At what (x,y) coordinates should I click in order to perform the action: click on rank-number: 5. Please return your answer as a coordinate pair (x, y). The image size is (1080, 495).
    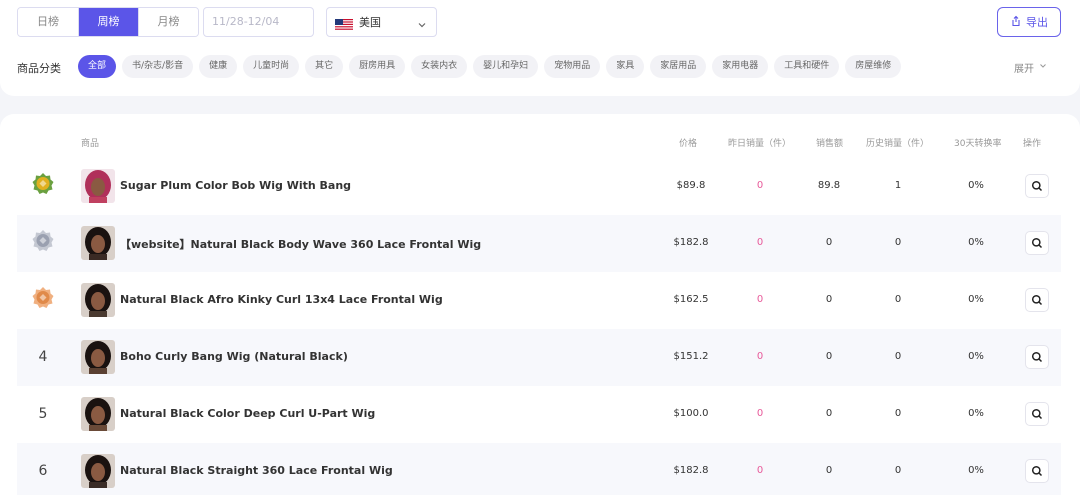
    Looking at the image, I should click on (43, 414).